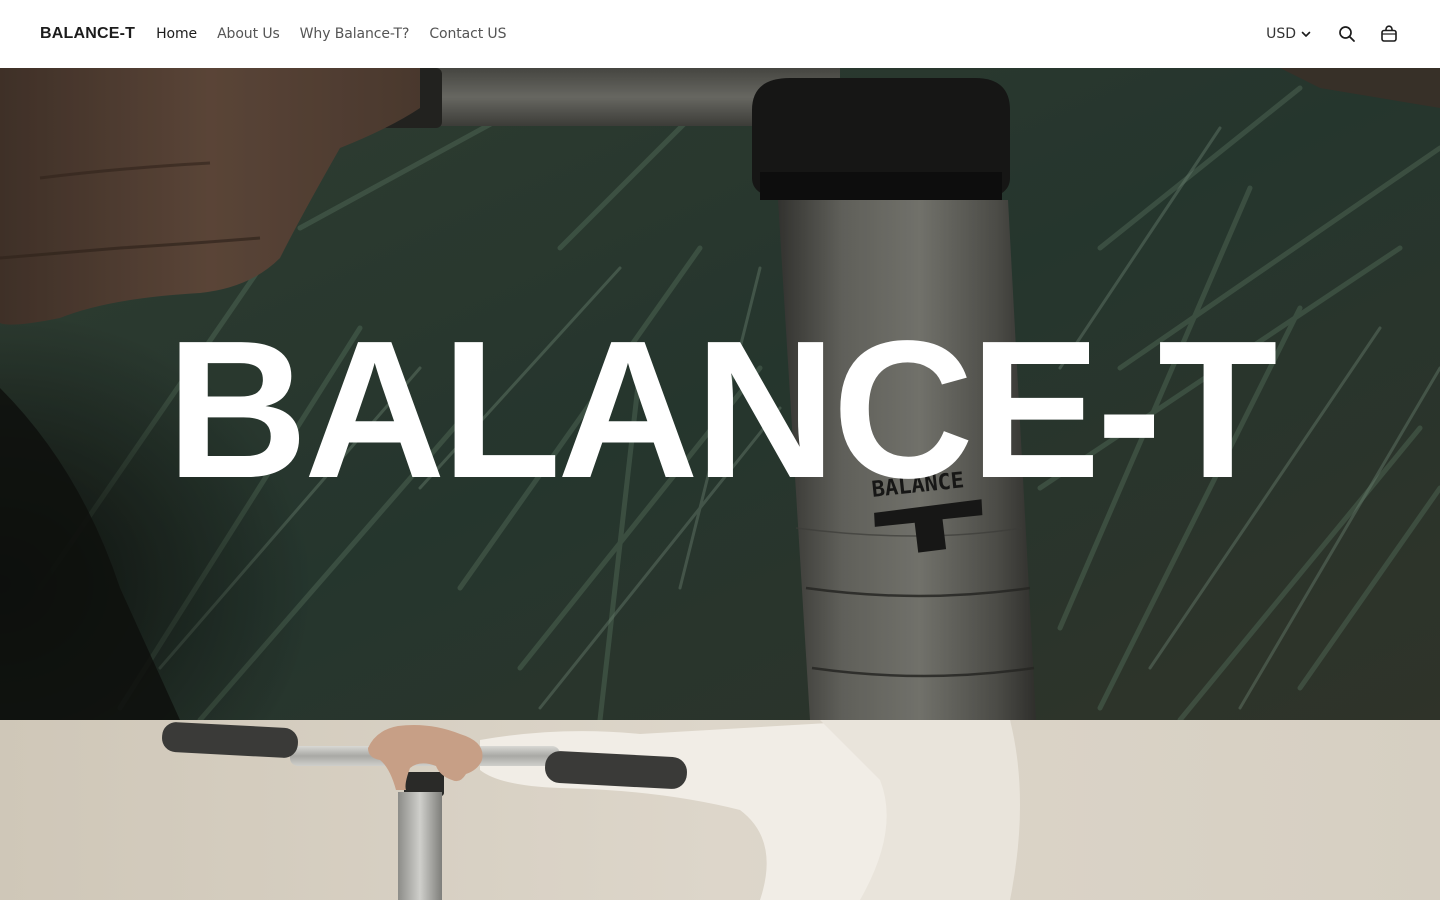 This screenshot has height=900, width=1440. I want to click on chevron-down-icon, so click(1306, 34).